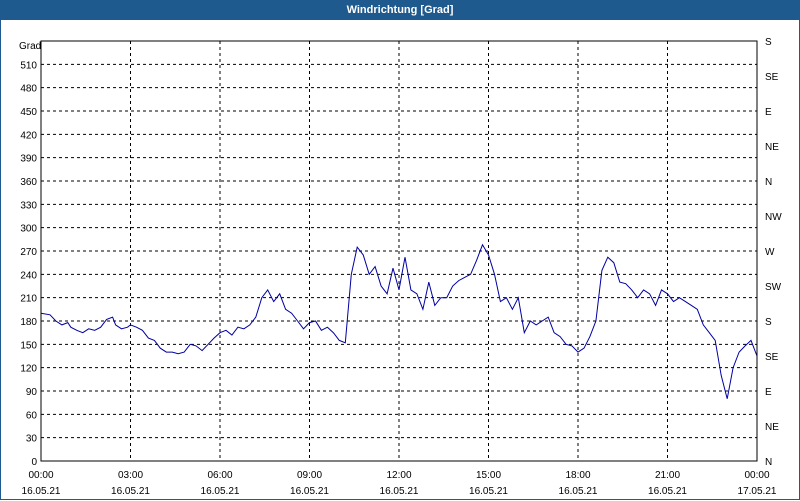 The height and width of the screenshot is (501, 800). I want to click on y-tick-label: 270, so click(28, 252).